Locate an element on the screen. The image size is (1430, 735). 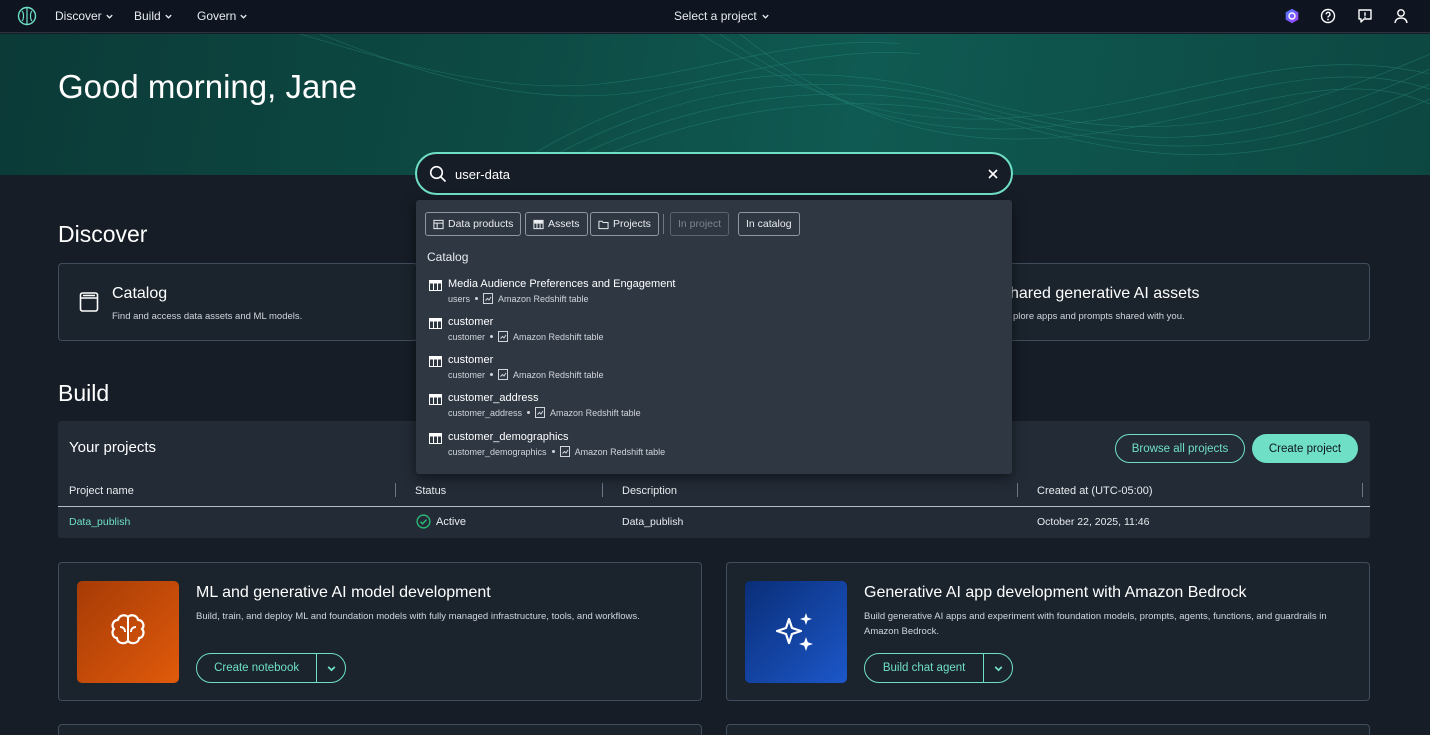
project-selector: Select a project is located at coordinates (722, 16).